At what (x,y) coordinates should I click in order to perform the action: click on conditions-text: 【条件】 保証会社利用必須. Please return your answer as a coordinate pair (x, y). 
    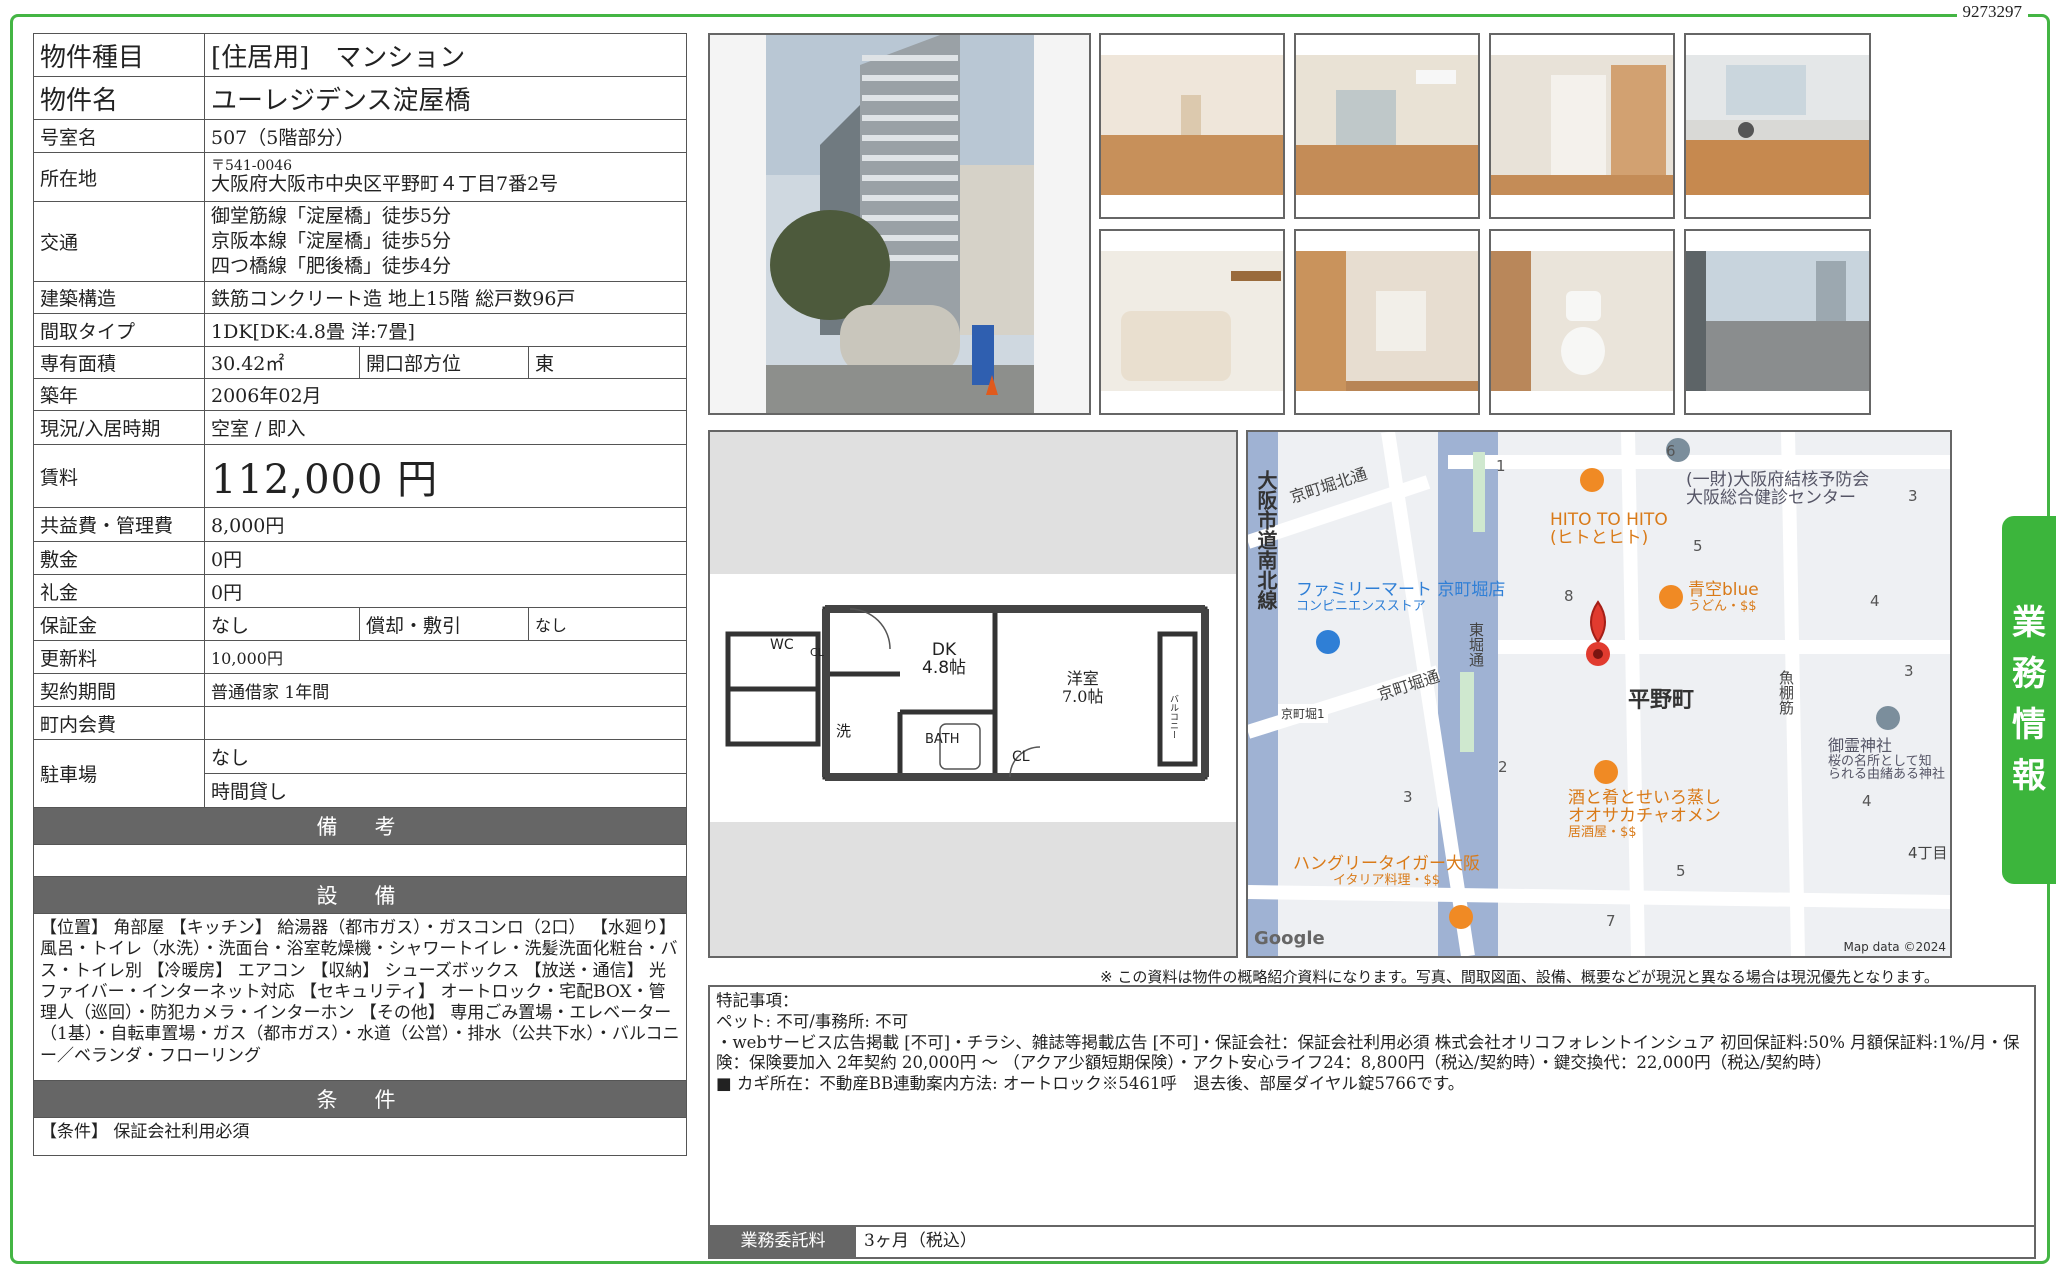
    Looking at the image, I should click on (360, 1136).